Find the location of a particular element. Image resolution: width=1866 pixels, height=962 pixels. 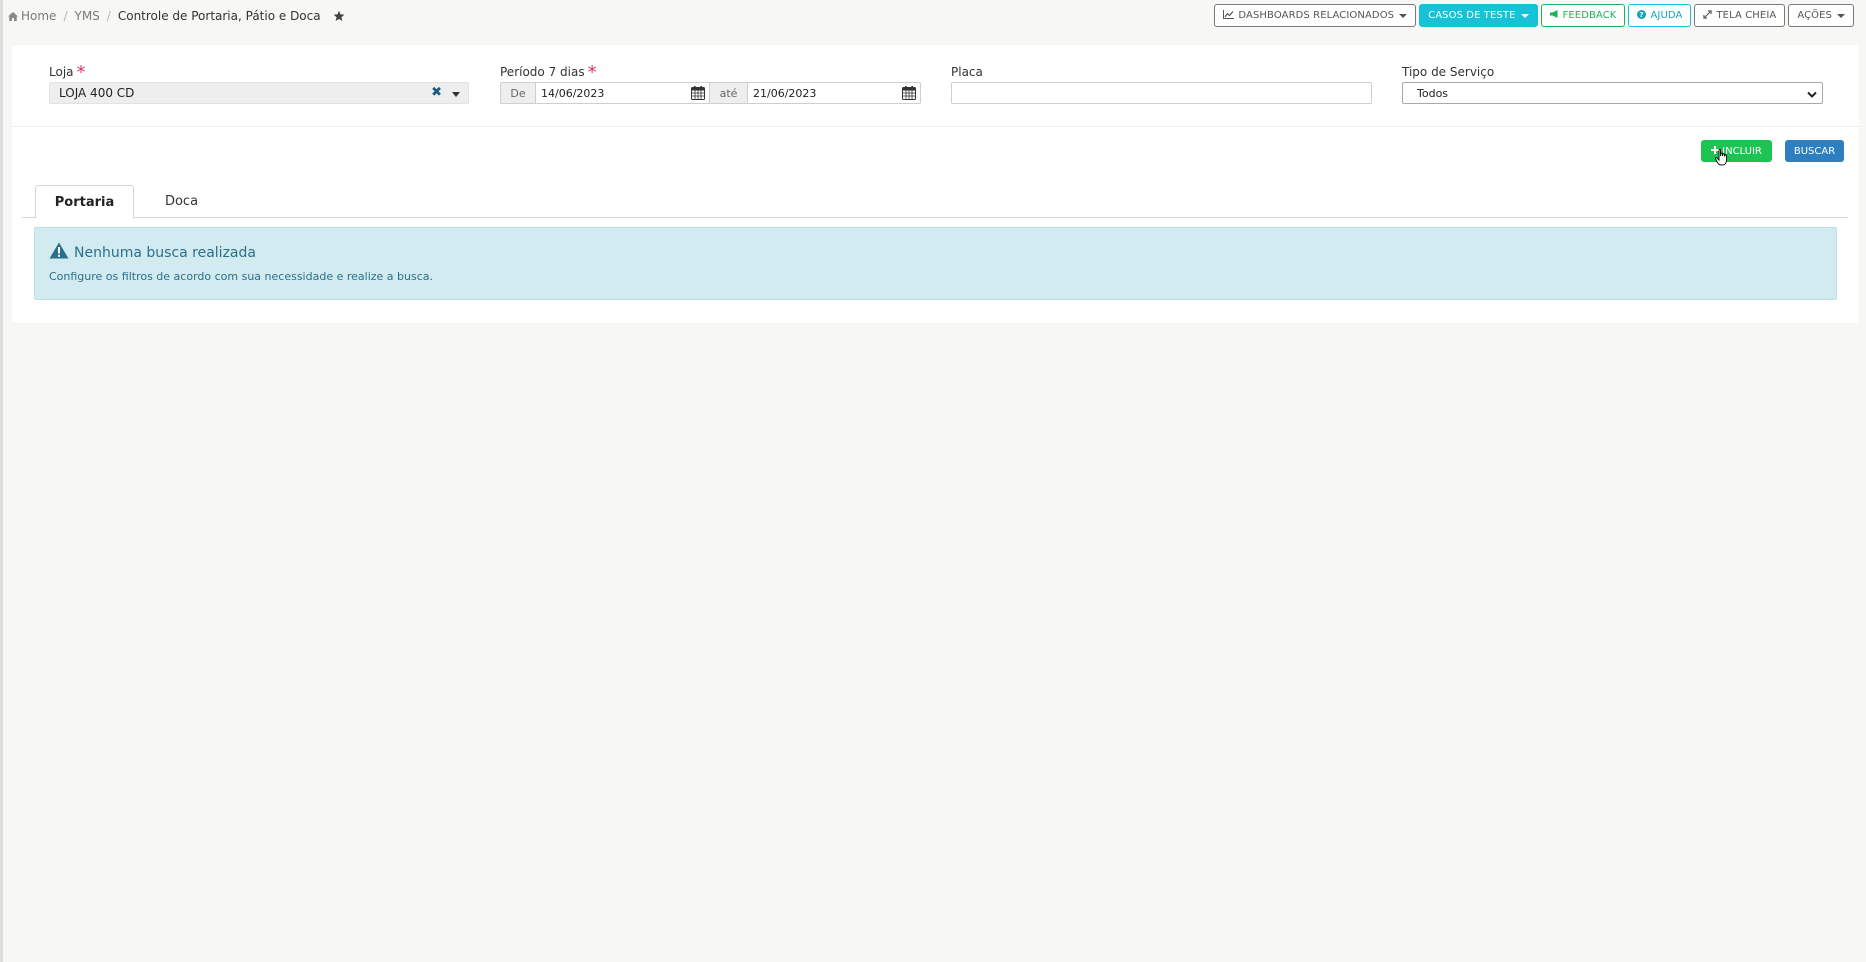

dashboards-label: DASHBOARDS RELACIONADOS is located at coordinates (1316, 15).